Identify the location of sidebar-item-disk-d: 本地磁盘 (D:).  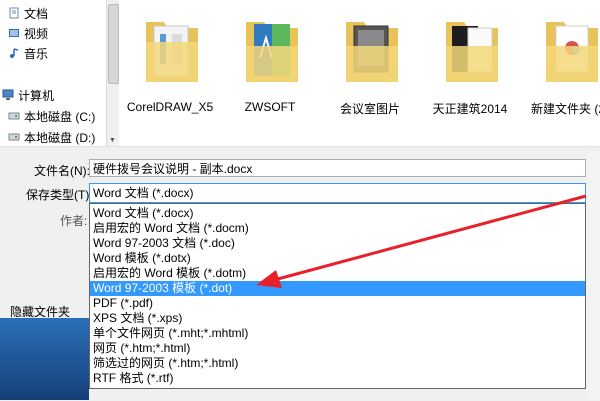
(51, 137).